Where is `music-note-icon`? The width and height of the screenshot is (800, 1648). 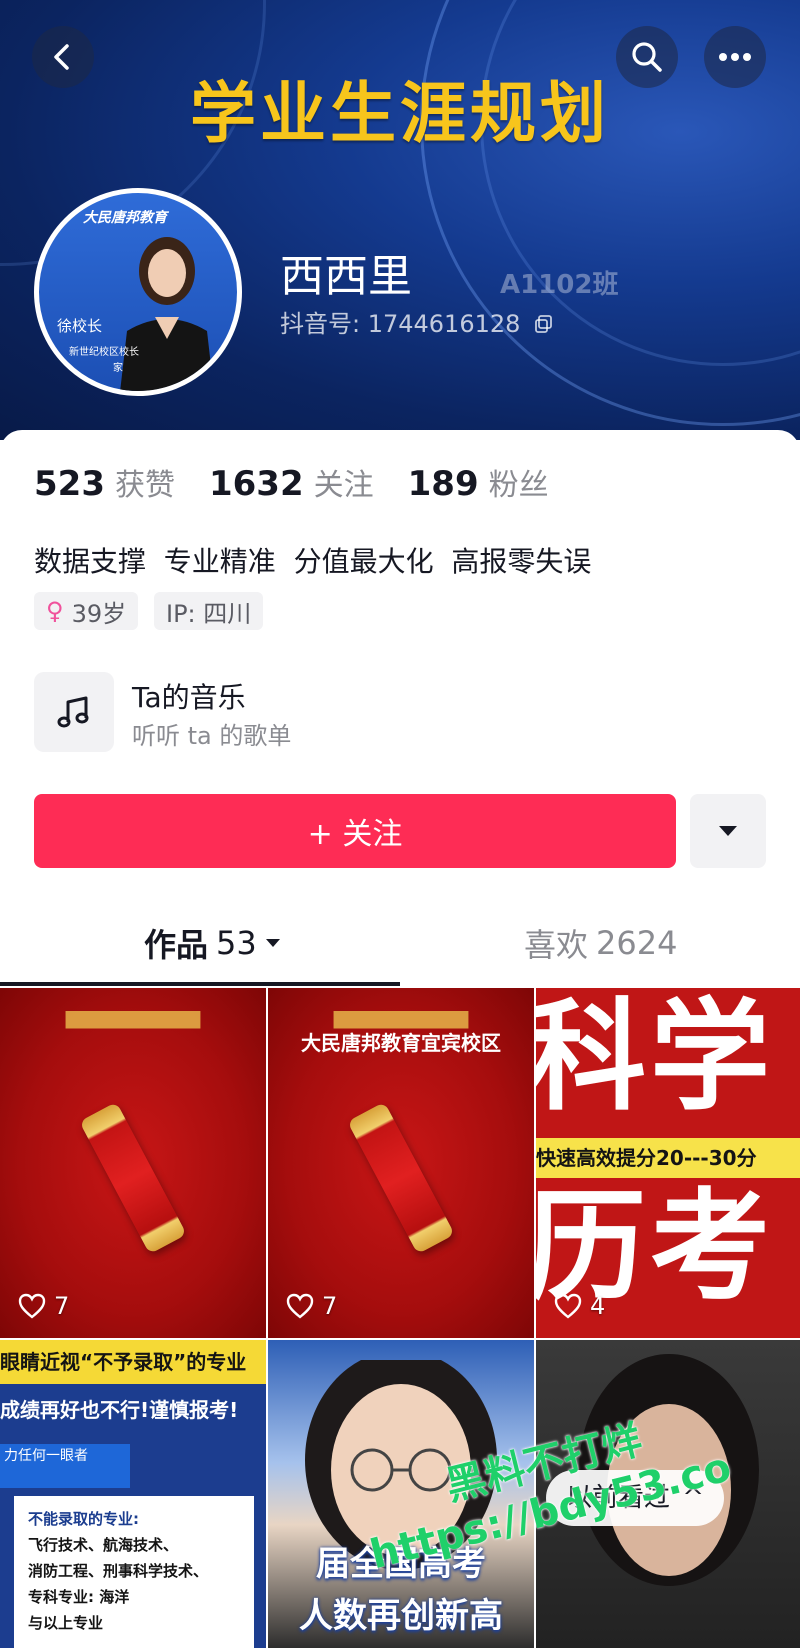
music-note-icon is located at coordinates (73, 712).